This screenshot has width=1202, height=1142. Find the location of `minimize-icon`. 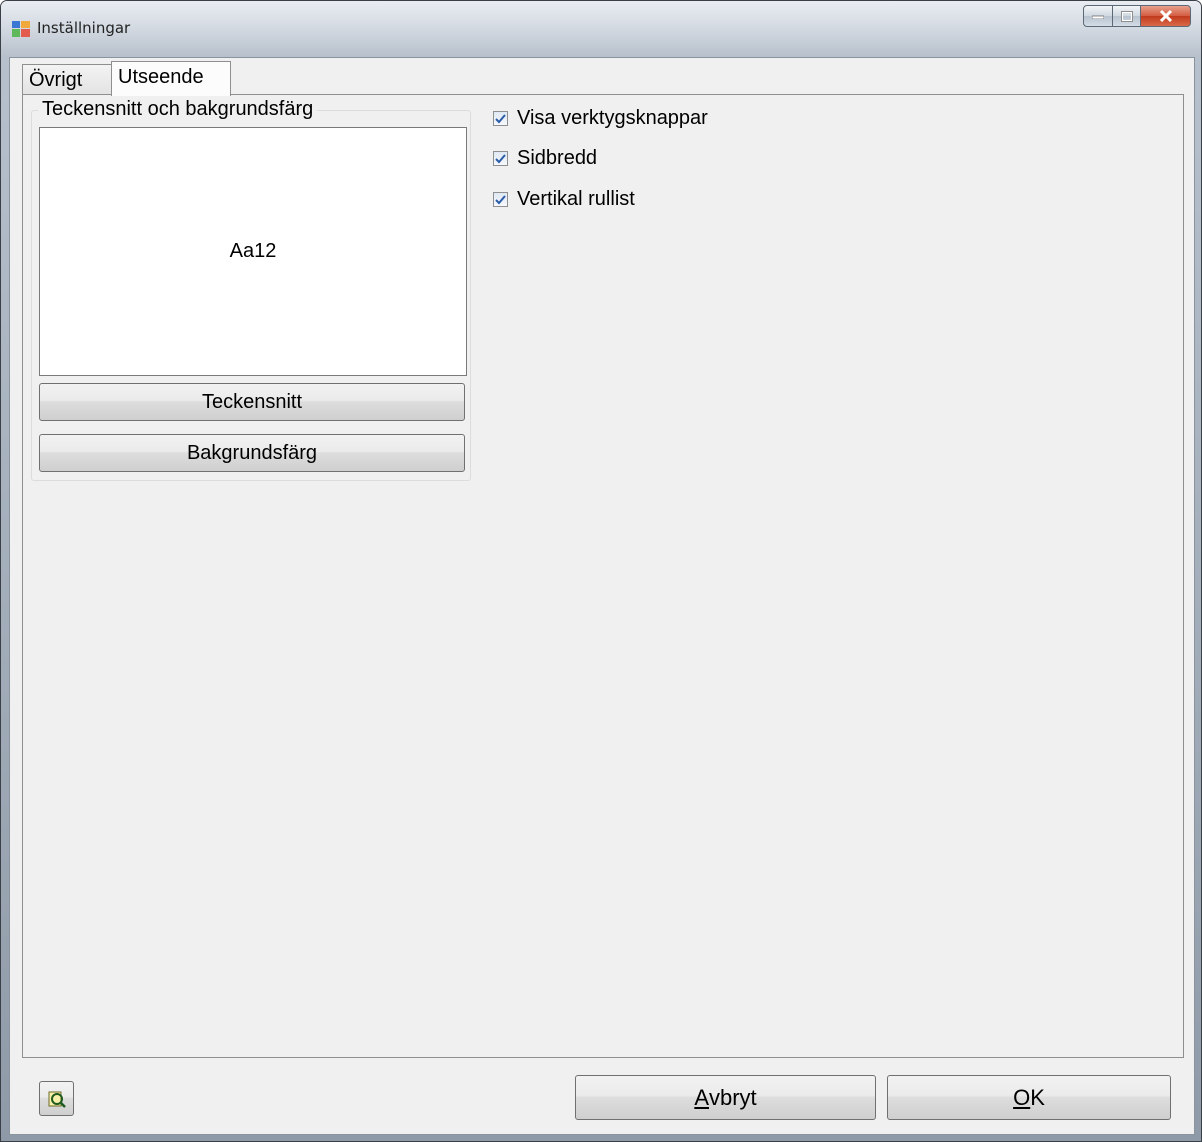

minimize-icon is located at coordinates (1098, 17).